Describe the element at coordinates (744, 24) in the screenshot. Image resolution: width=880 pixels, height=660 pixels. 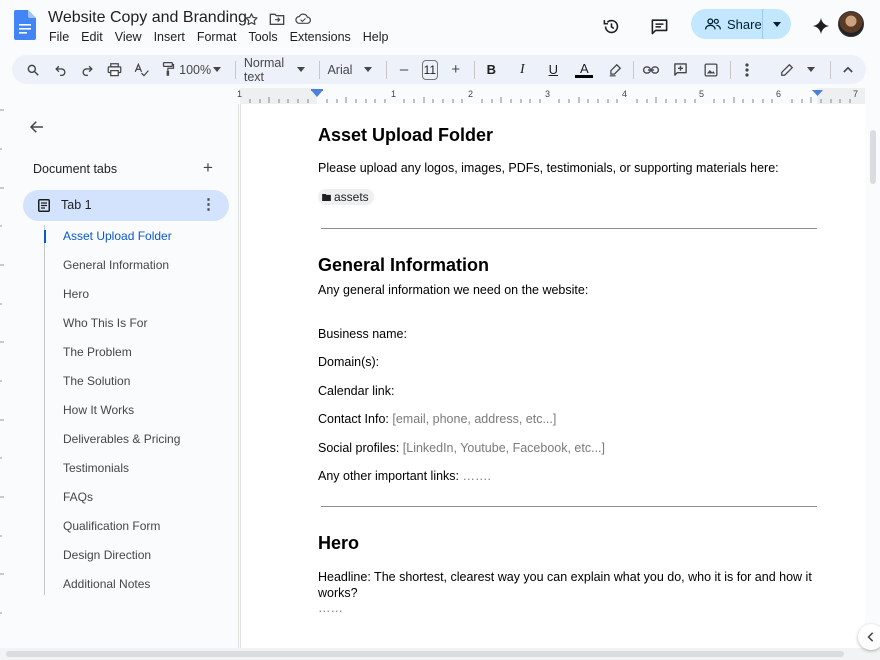
I see `share-label: Share` at that location.